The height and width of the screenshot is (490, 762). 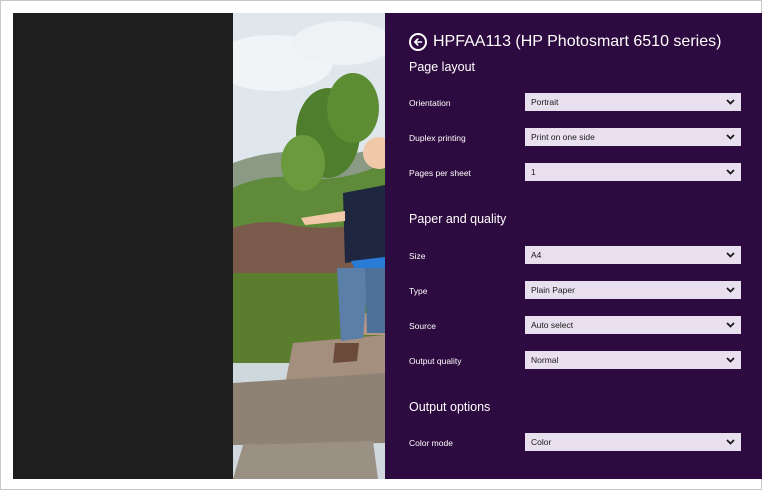 I want to click on section-heading-page-layout: Page layout, so click(x=442, y=67).